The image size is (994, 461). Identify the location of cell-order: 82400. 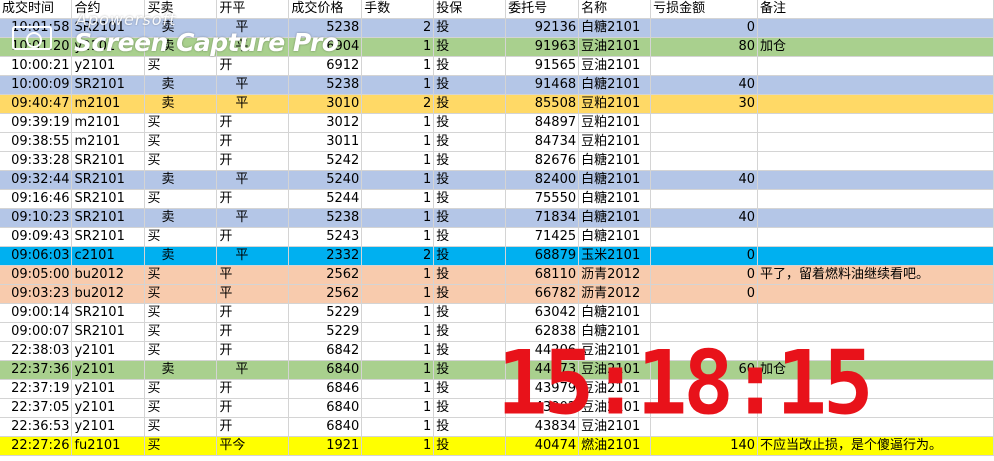
(542, 180).